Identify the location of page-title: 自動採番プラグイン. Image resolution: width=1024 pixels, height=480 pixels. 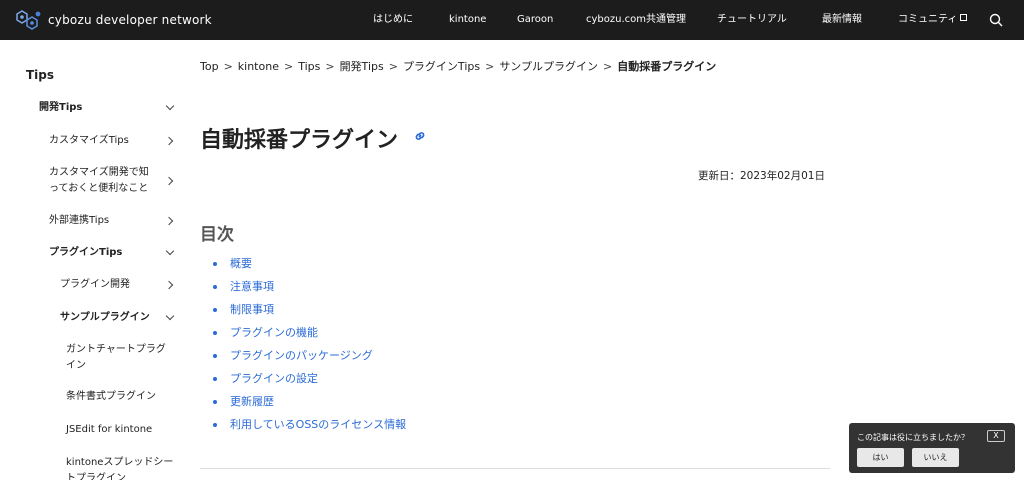
(299, 140).